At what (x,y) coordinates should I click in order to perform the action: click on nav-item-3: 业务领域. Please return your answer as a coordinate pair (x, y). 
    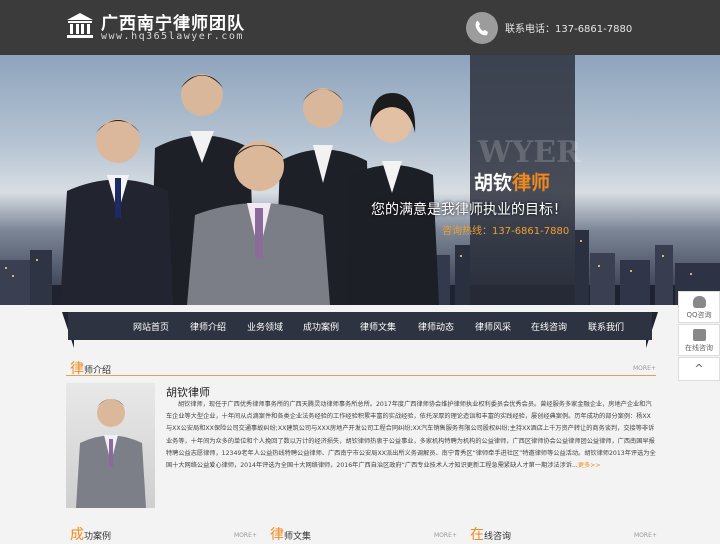
    Looking at the image, I should click on (265, 326).